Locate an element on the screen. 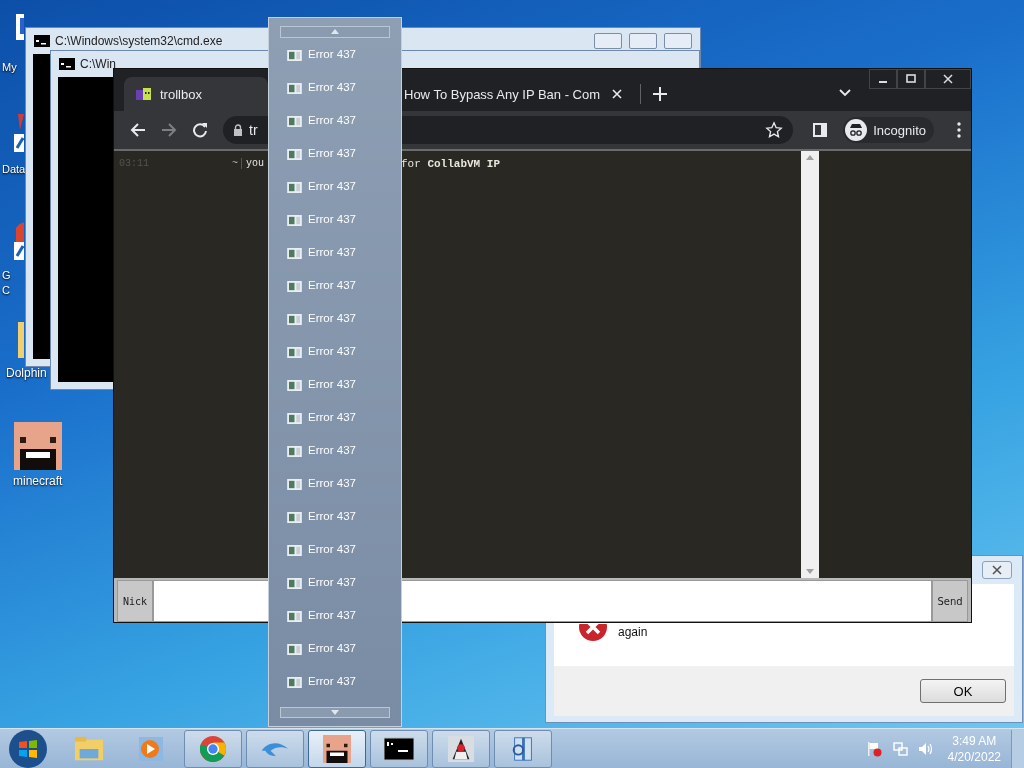  desktop-icon-label: C is located at coordinates (5, 290).